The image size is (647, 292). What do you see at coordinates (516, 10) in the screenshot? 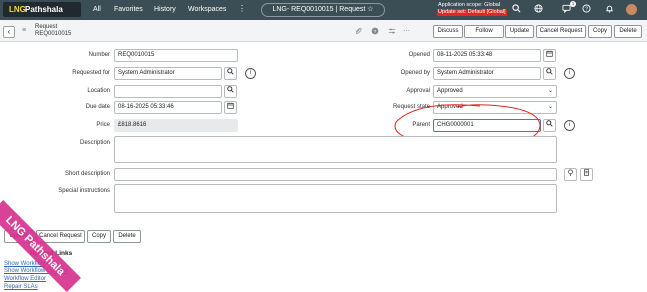
I see `search-icon` at bounding box center [516, 10].